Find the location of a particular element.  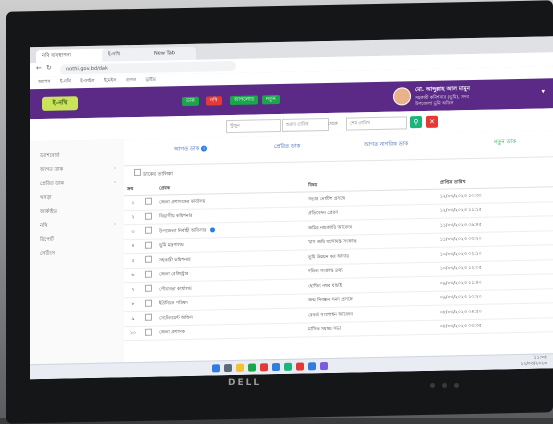

search-icon is located at coordinates (228, 368).